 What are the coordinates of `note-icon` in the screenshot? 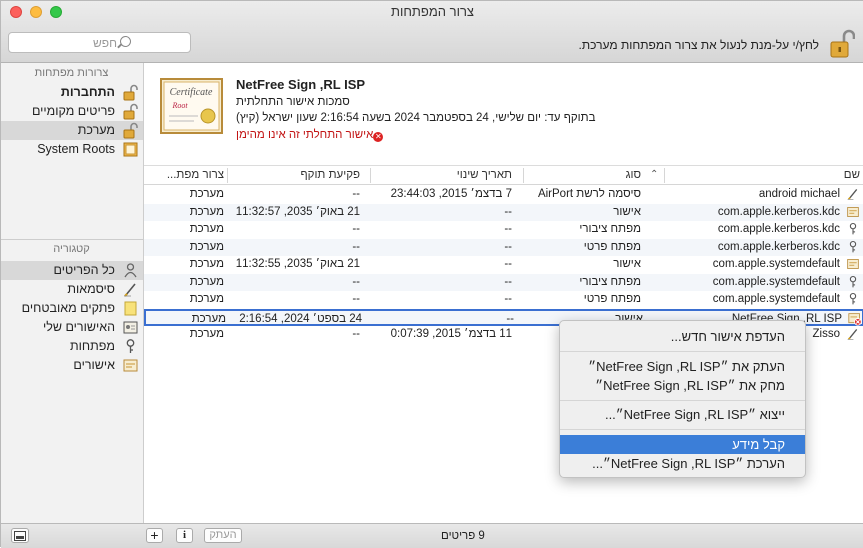 It's located at (130, 308).